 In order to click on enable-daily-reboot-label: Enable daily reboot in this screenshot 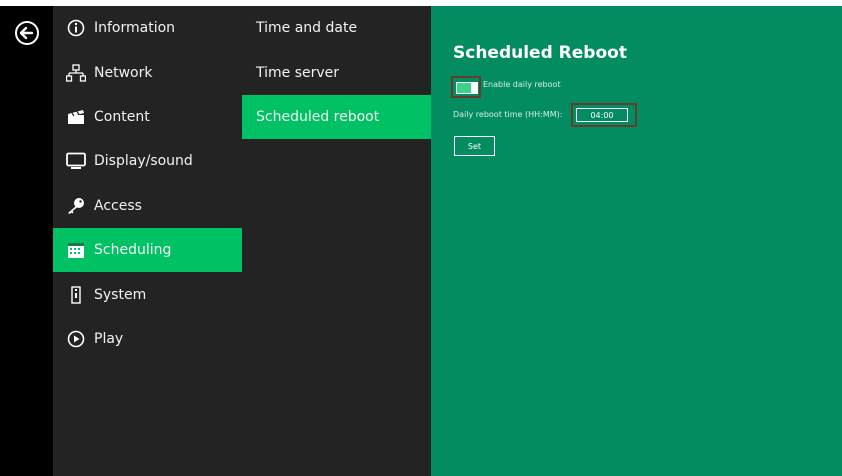, I will do `click(522, 84)`.